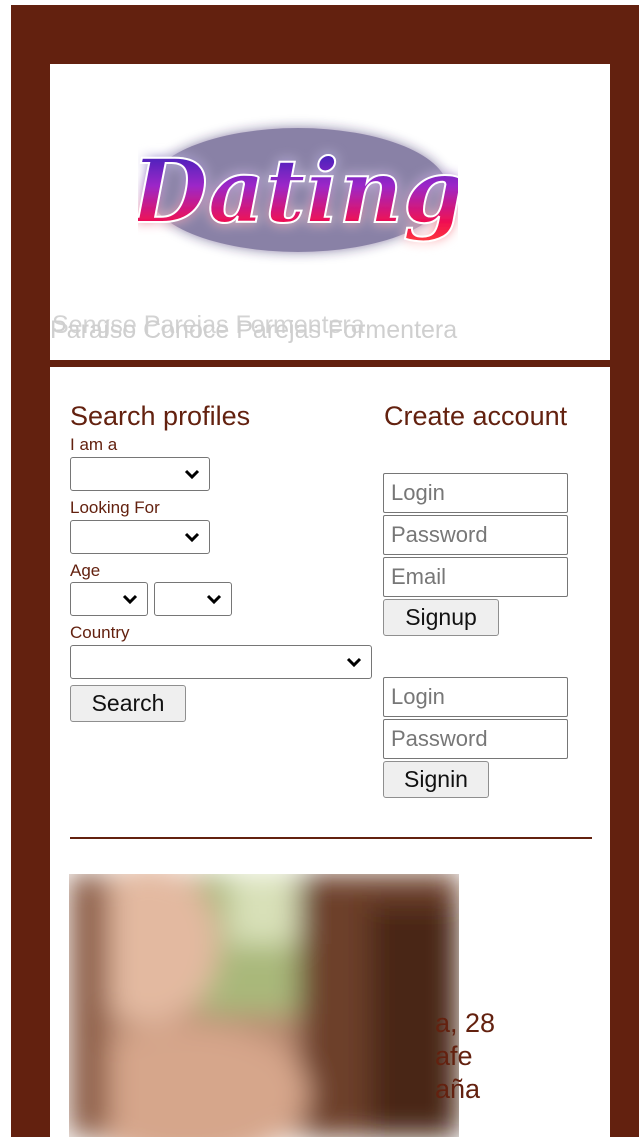 This screenshot has height=1137, width=639. What do you see at coordinates (454, 1056) in the screenshot?
I see `profile-city: afe` at bounding box center [454, 1056].